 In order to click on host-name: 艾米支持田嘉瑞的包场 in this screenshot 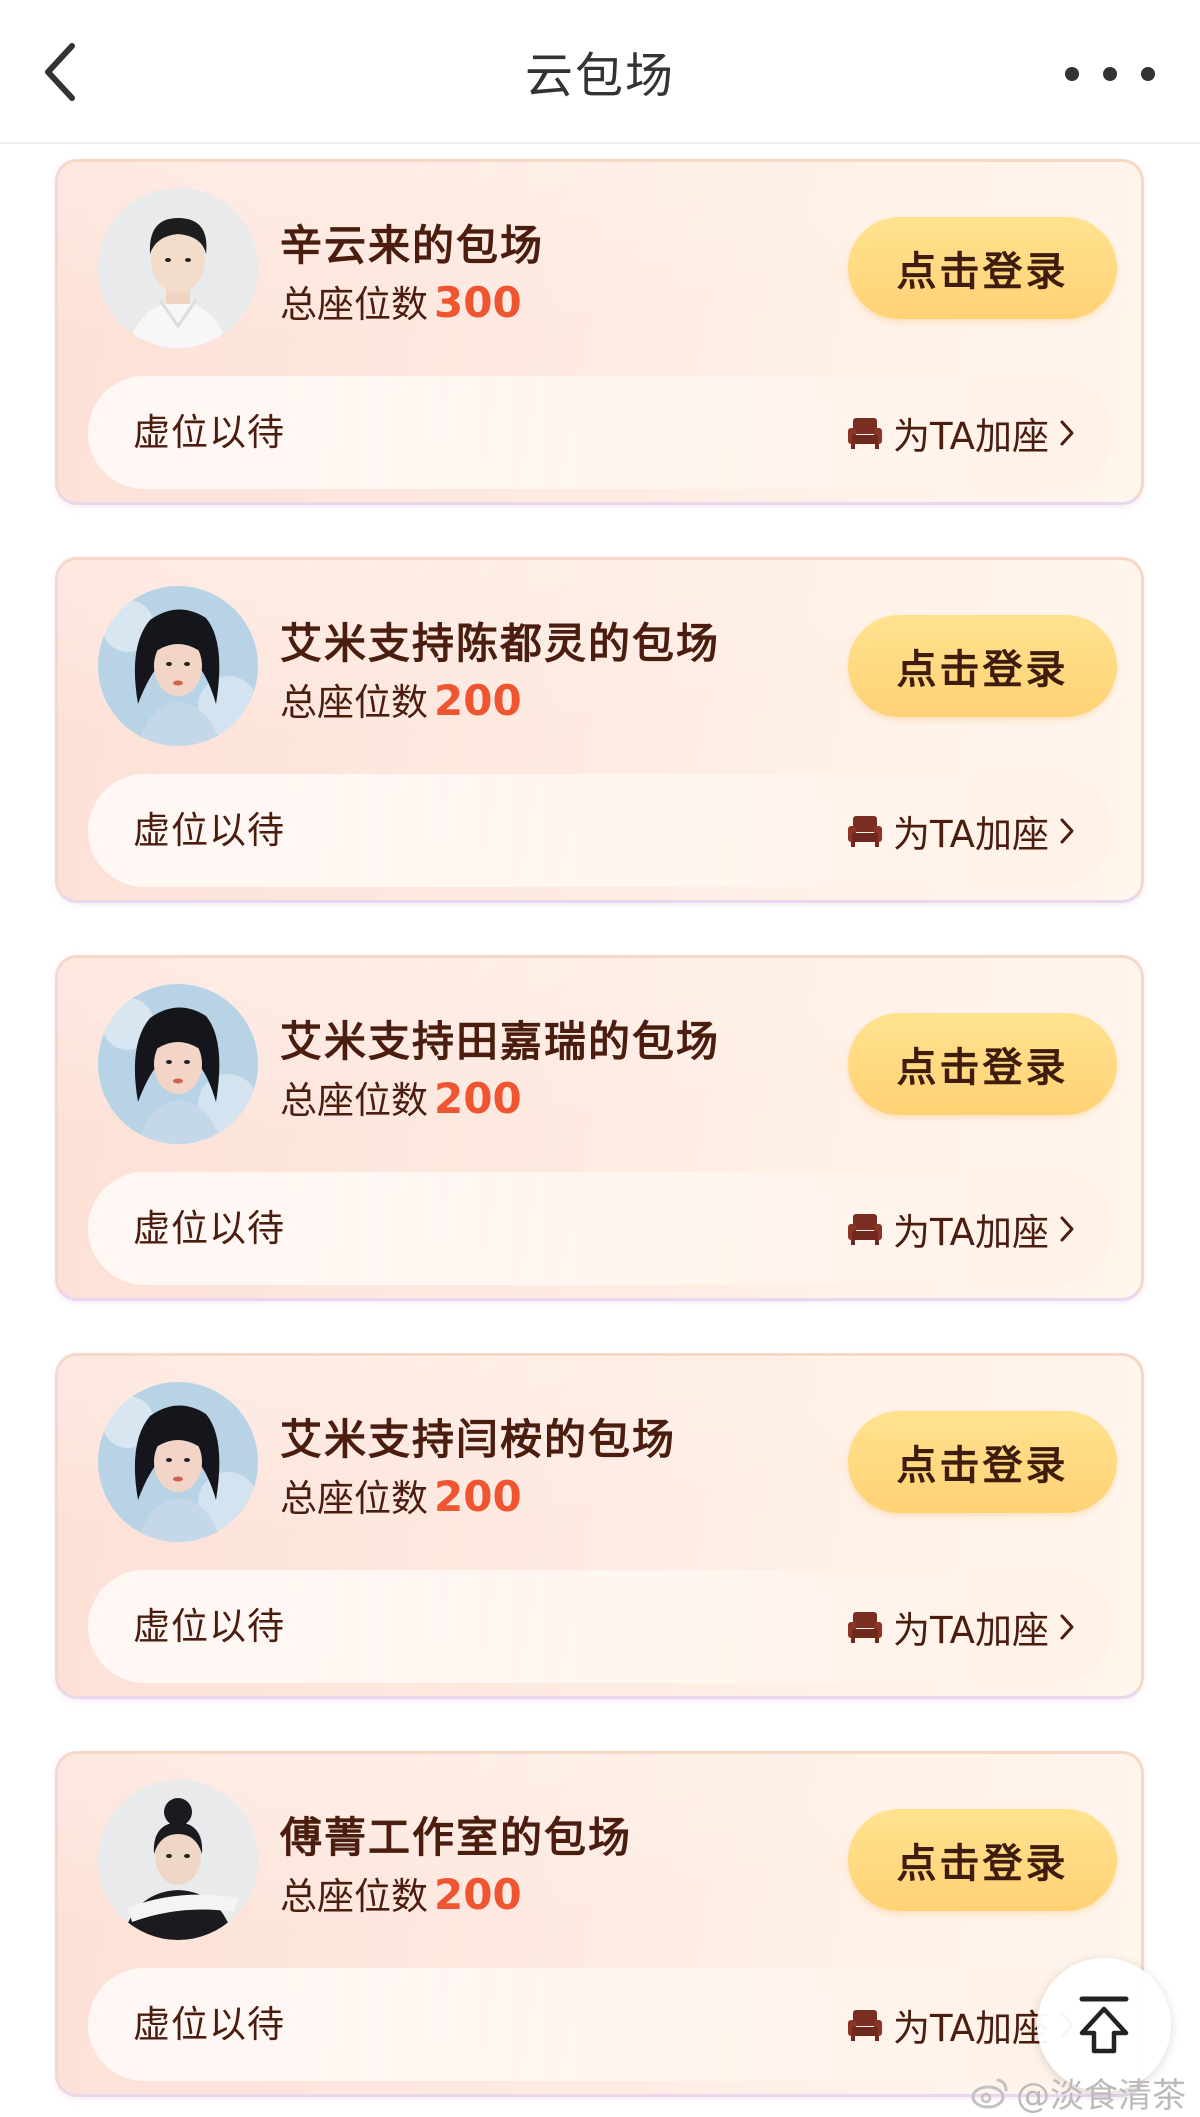, I will do `click(500, 1041)`.